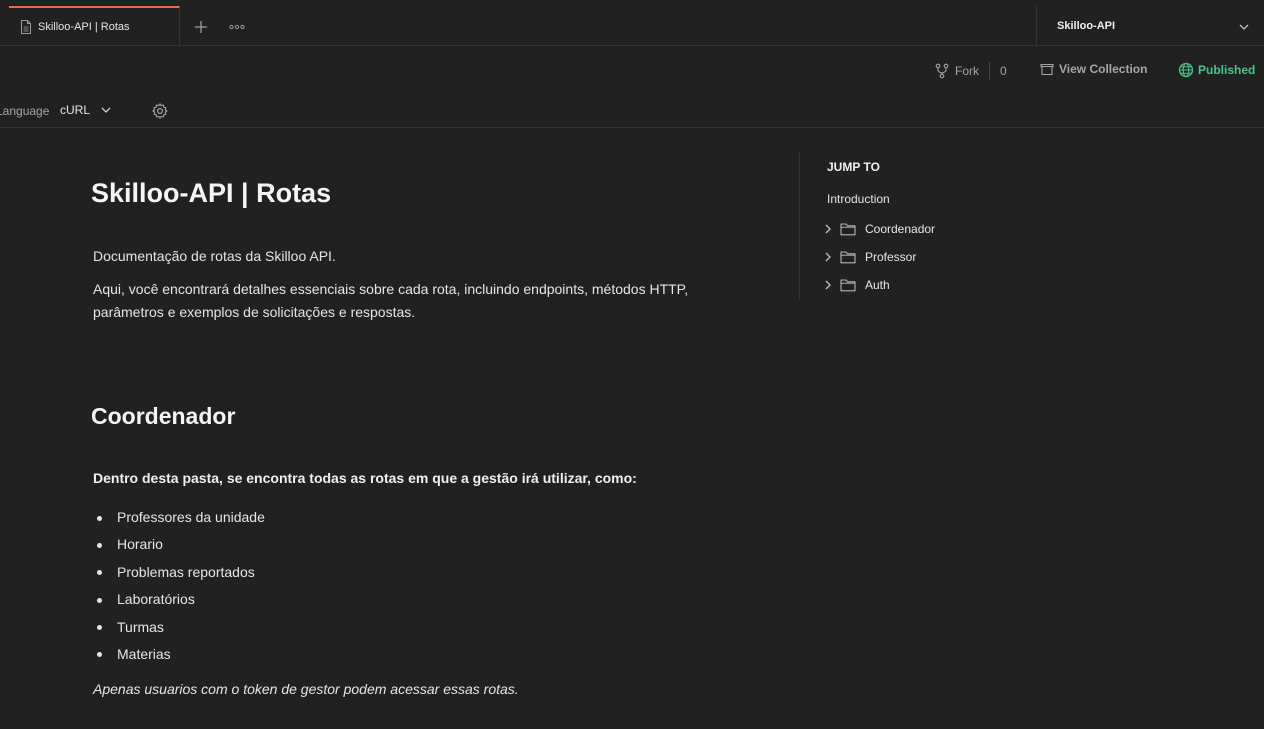 The width and height of the screenshot is (1264, 729). I want to click on jump-to-divider, so click(799, 226).